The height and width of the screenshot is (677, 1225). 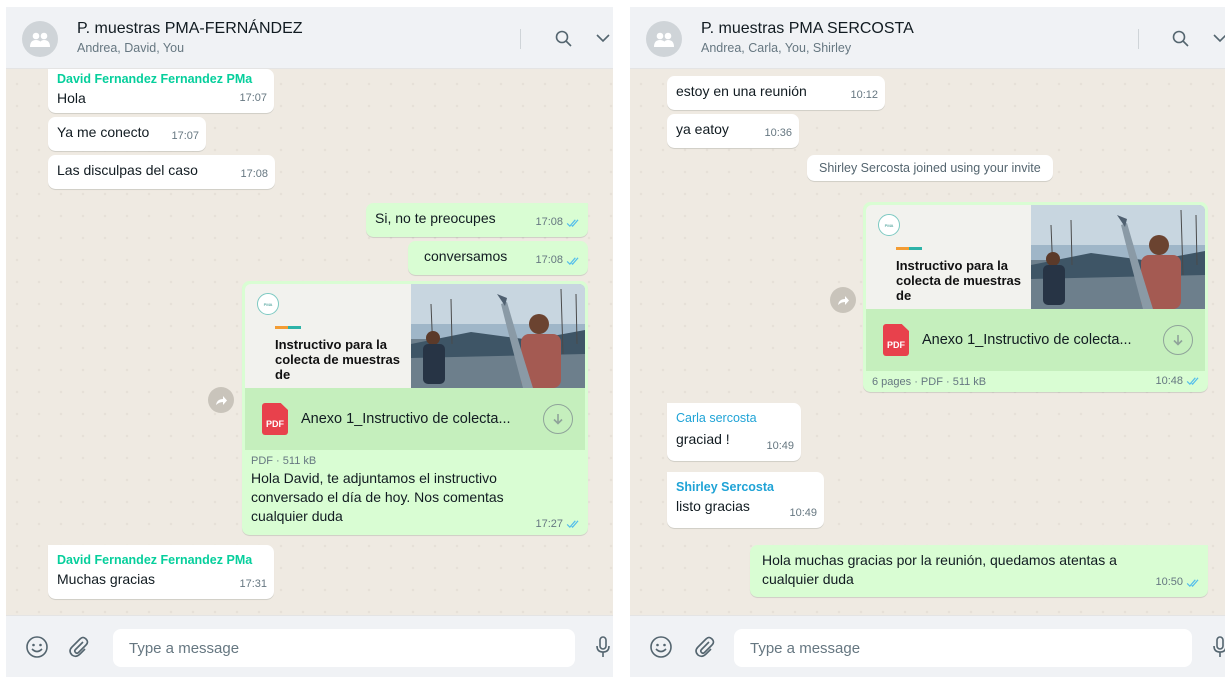 I want to click on message-bubble-incoming: ya eatoy 10:36, so click(x=733, y=131).